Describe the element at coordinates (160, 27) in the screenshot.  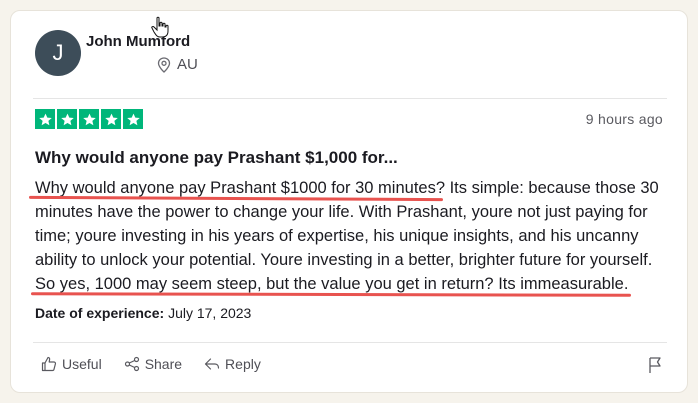
I see `hand-cursor-icon` at that location.